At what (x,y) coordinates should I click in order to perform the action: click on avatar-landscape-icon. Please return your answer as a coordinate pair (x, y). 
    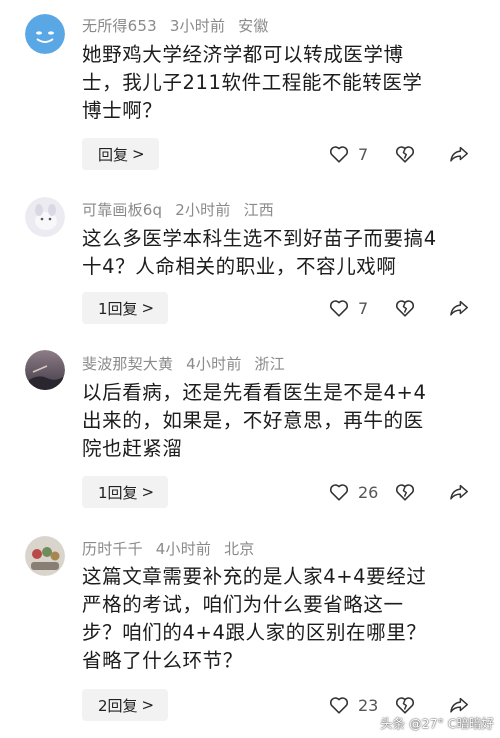
    Looking at the image, I should click on (45, 370).